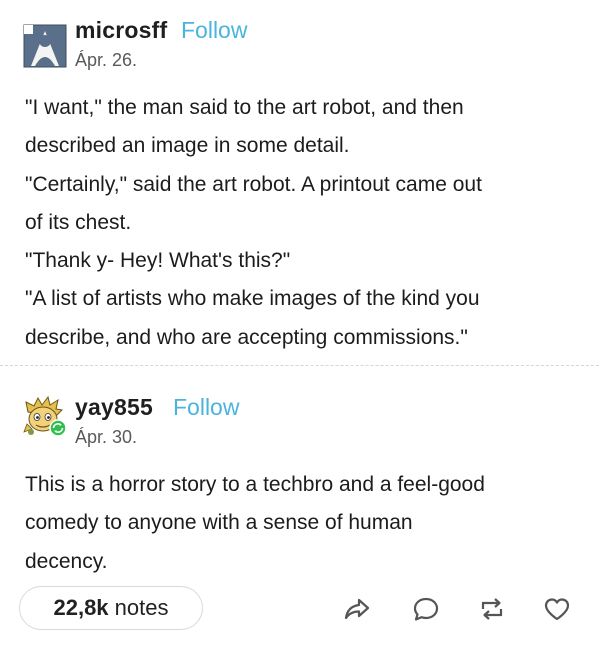 This screenshot has width=599, height=649. I want to click on reblog-icon, so click(492, 609).